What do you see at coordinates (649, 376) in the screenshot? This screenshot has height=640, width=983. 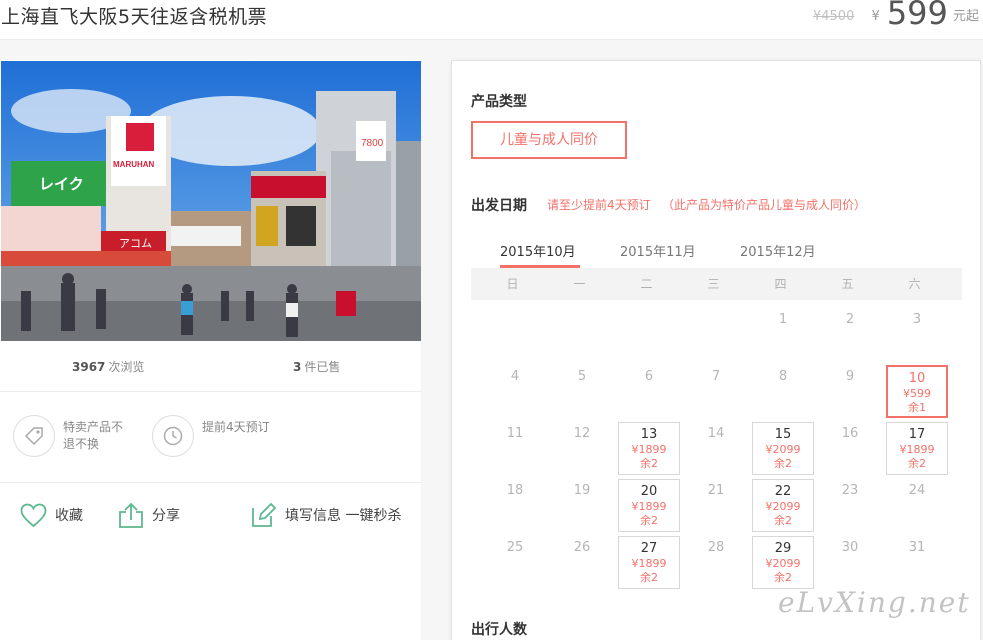 I see `calendar-day: 6` at bounding box center [649, 376].